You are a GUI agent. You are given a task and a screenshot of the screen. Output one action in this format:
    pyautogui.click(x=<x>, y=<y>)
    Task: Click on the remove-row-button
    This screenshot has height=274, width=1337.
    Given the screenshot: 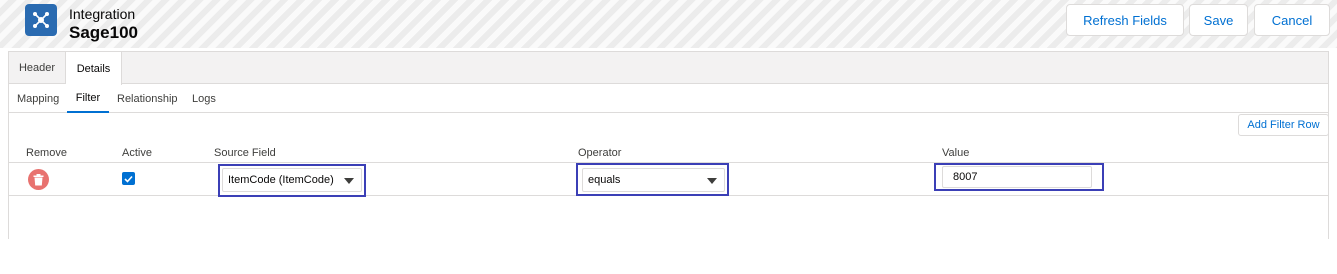 What is the action you would take?
    pyautogui.click(x=38, y=179)
    